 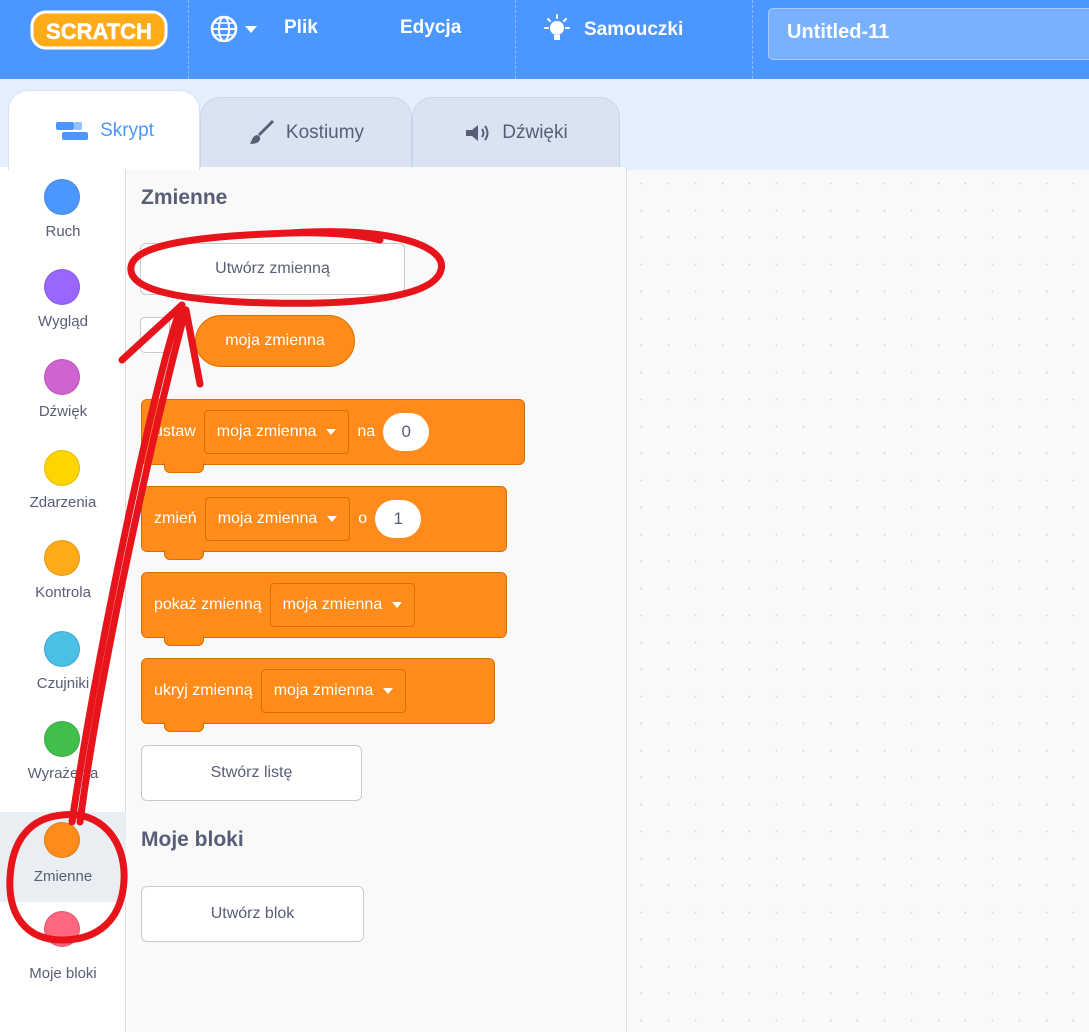 I want to click on category-sensing: Czujniki, so click(x=63, y=664).